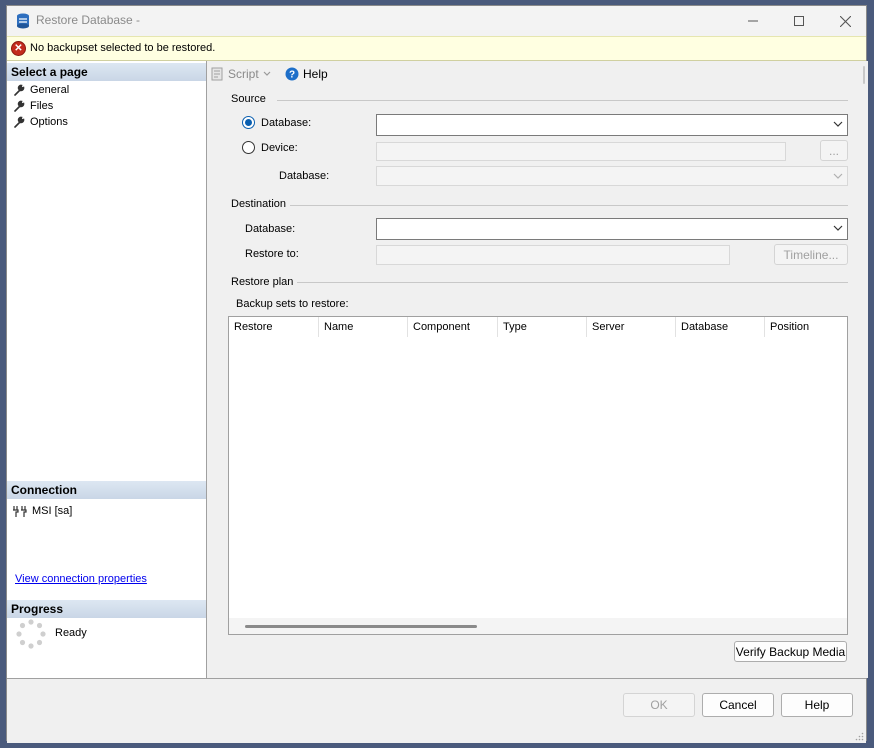 The width and height of the screenshot is (874, 748). I want to click on right-pane-scrollbar, so click(863, 370).